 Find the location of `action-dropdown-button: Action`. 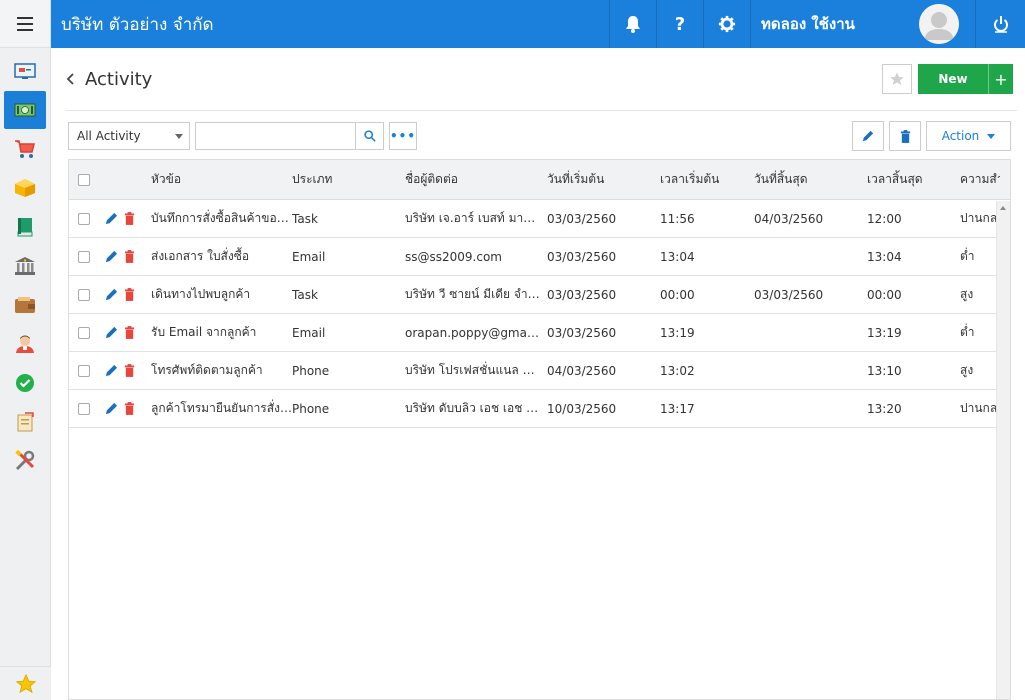

action-dropdown-button: Action is located at coordinates (968, 136).